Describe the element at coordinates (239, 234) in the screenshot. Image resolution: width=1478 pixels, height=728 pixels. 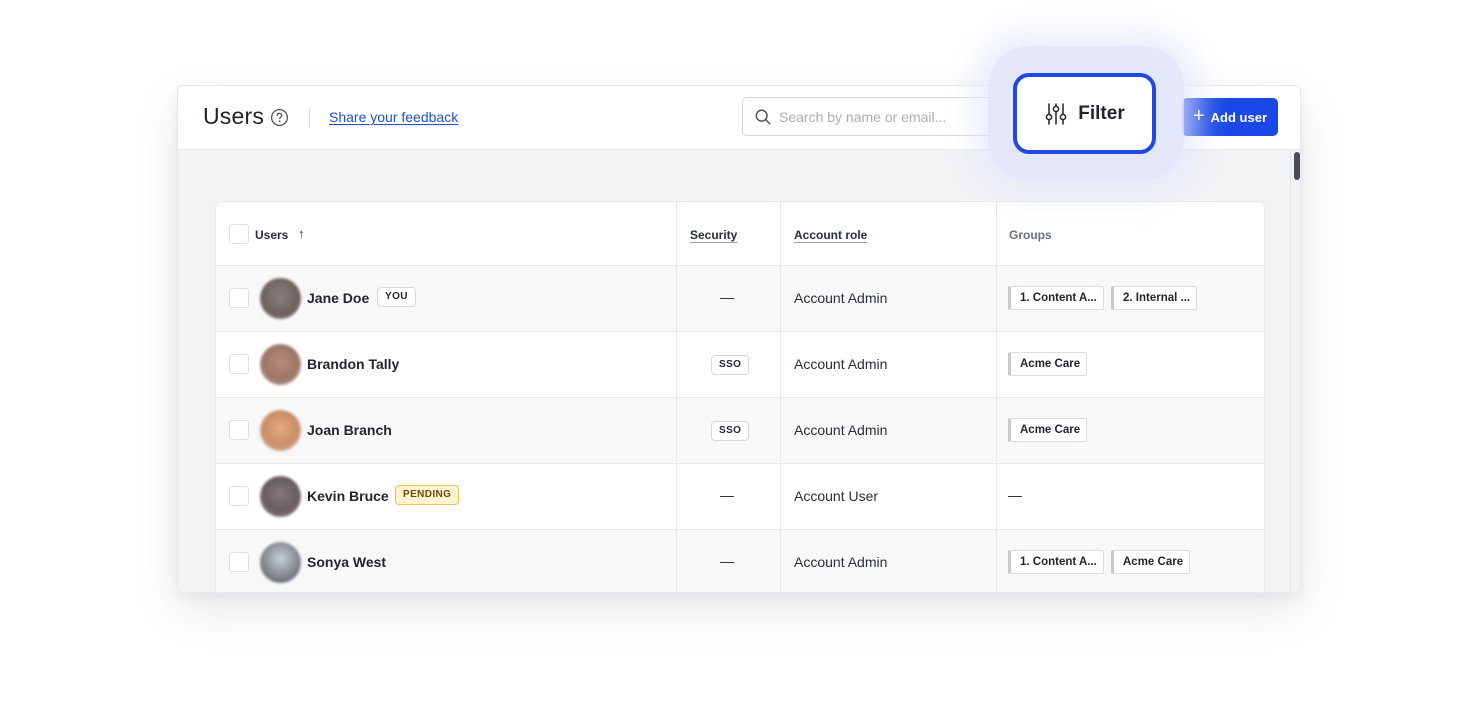
I see `select-all-checkbox` at that location.